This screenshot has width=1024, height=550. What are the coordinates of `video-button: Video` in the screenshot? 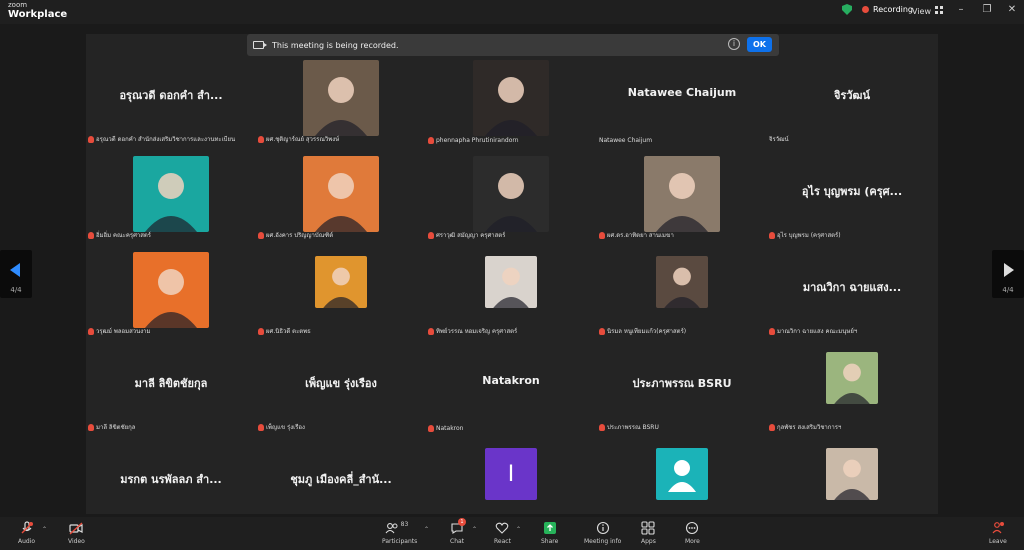 It's located at (76, 533).